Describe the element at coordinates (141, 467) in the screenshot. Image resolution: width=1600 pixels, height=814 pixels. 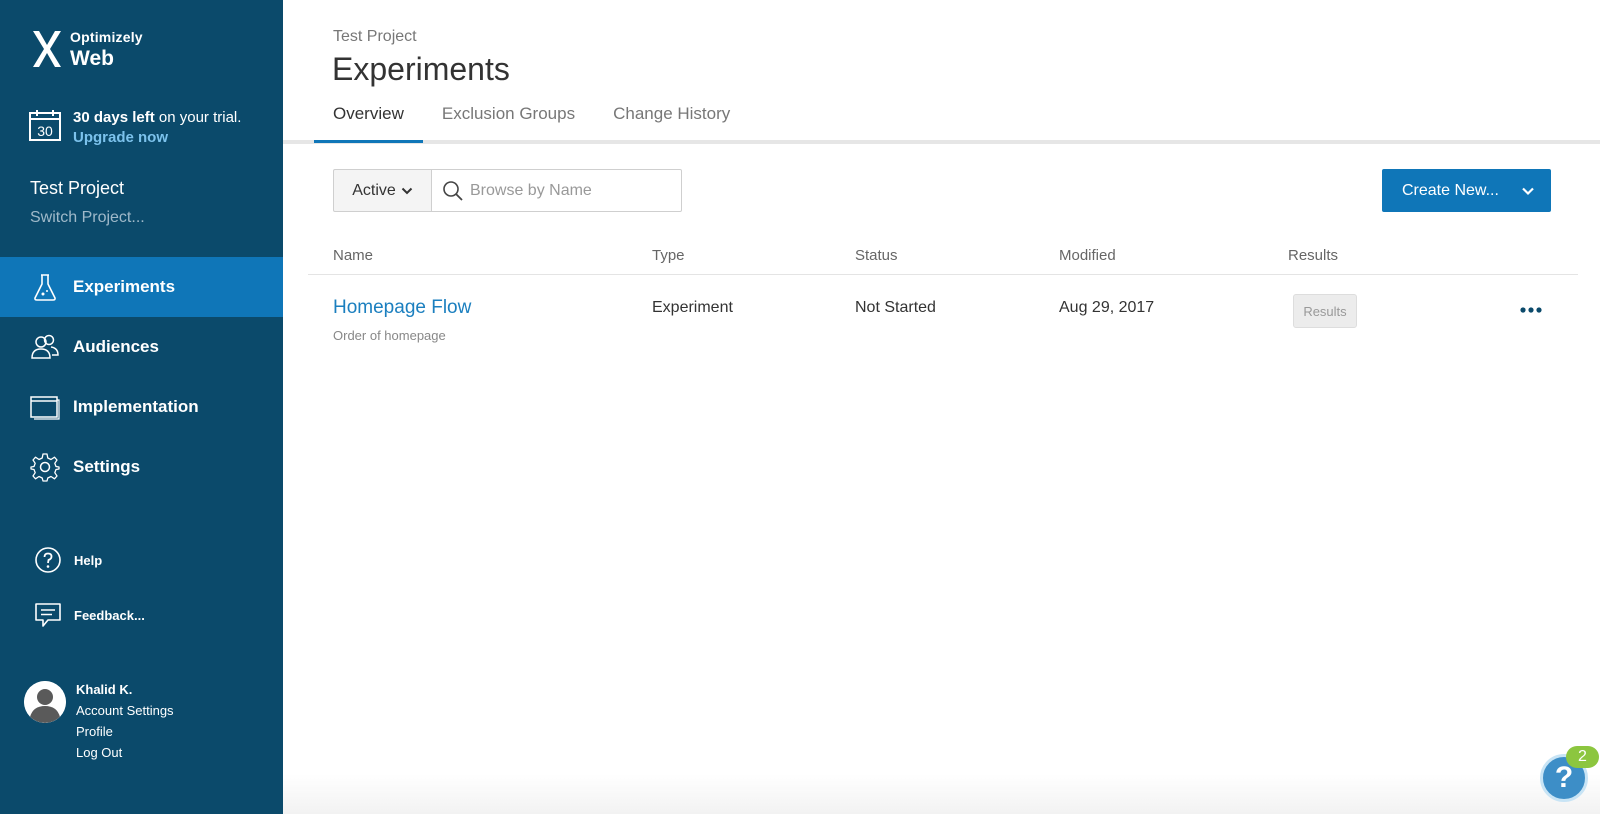
I see `sidebar-item-settings: Settings` at that location.